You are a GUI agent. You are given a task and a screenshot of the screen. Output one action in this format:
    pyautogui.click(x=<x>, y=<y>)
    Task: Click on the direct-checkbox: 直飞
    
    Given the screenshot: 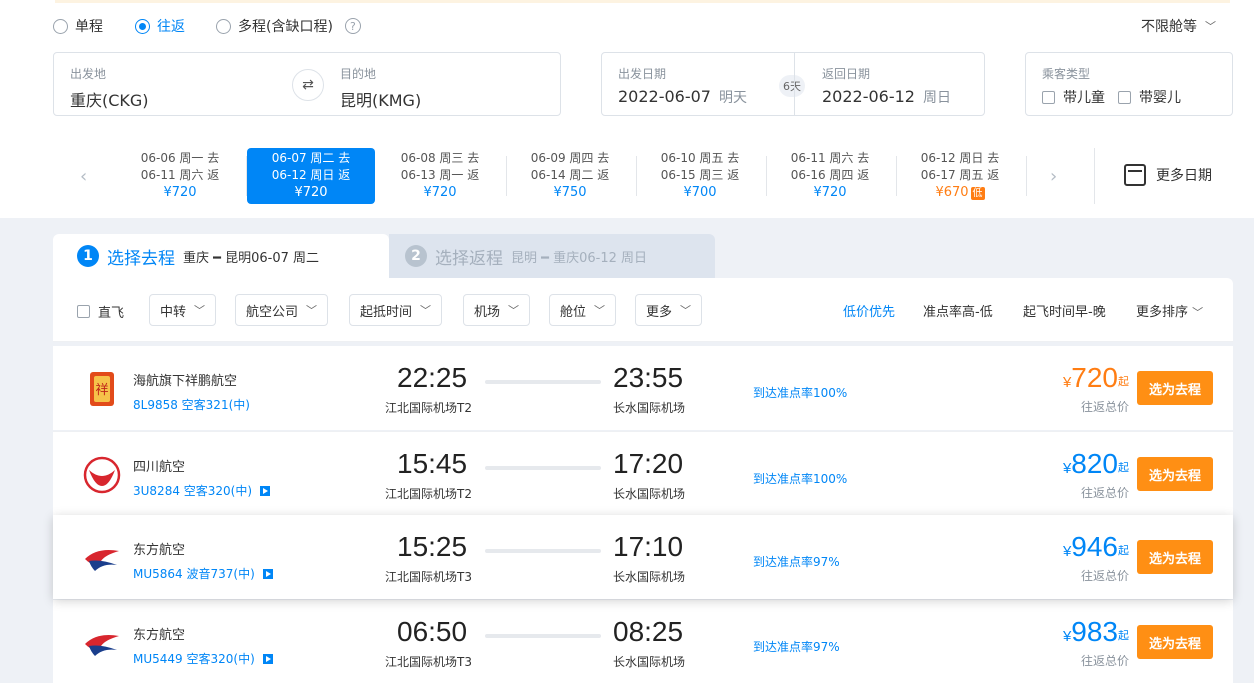 What is the action you would take?
    pyautogui.click(x=100, y=311)
    